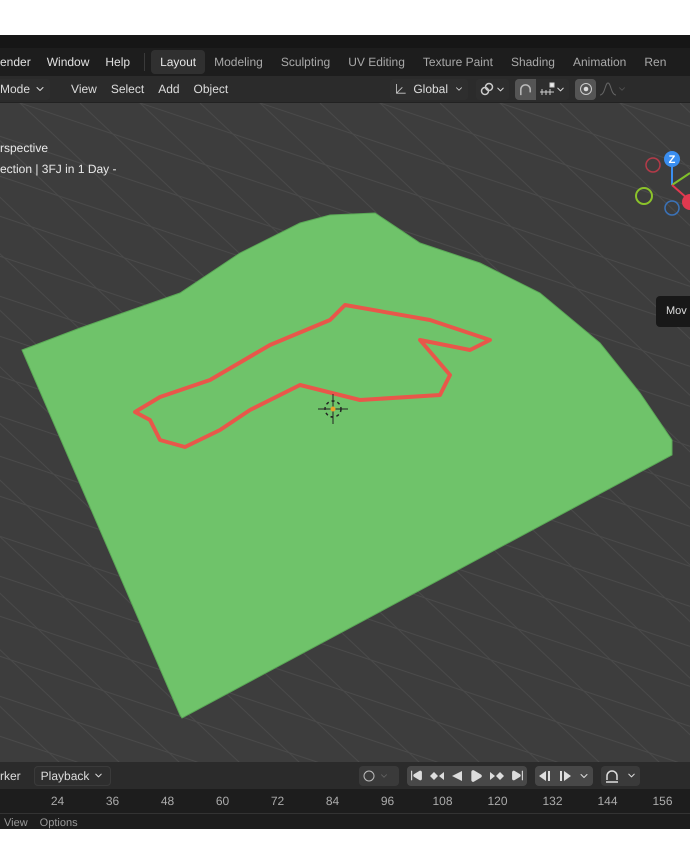  What do you see at coordinates (457, 776) in the screenshot?
I see `play-reverse-icon` at bounding box center [457, 776].